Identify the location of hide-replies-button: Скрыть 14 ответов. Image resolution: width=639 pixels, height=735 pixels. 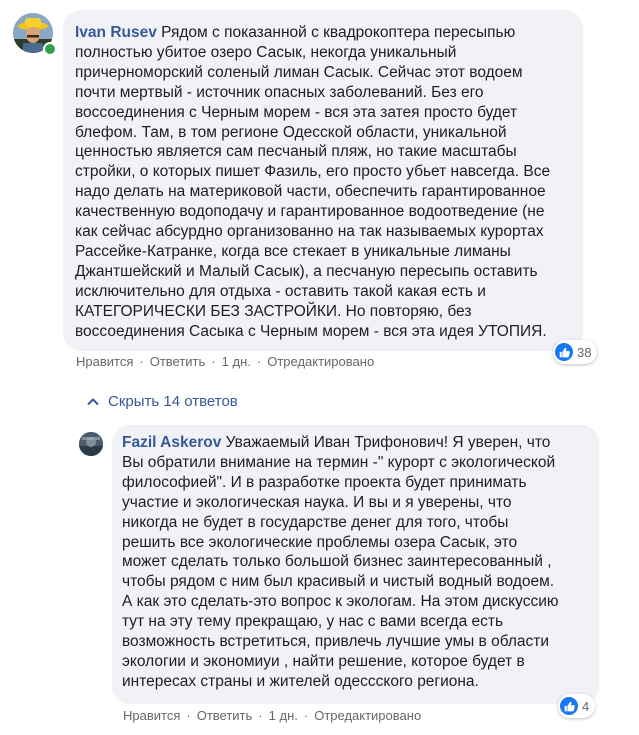
(162, 401).